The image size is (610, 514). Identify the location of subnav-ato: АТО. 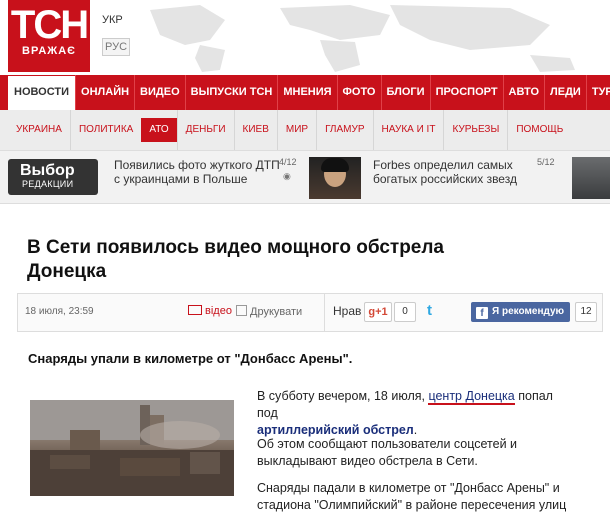
(159, 130).